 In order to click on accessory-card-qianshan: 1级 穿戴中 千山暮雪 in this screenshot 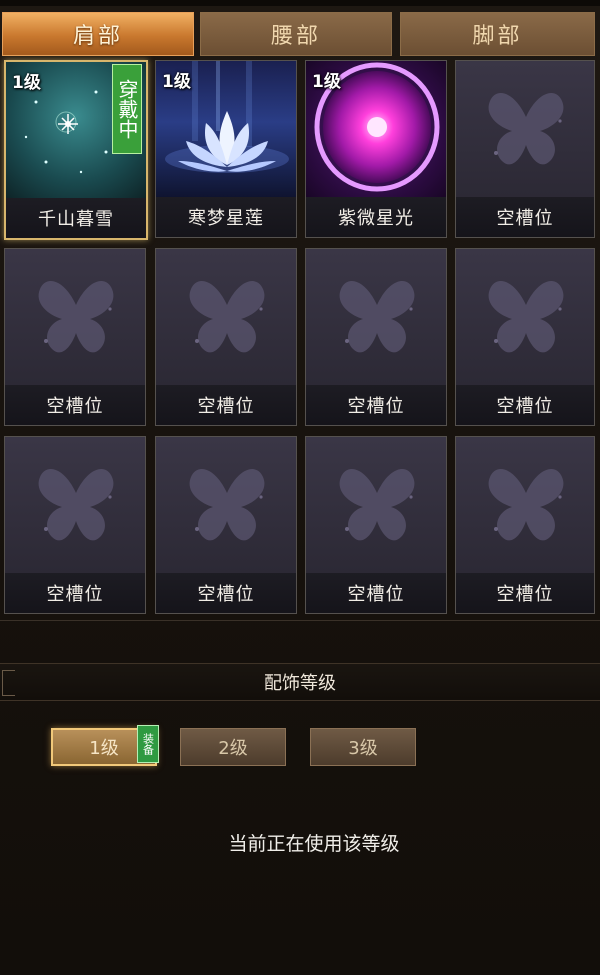, I will do `click(76, 150)`.